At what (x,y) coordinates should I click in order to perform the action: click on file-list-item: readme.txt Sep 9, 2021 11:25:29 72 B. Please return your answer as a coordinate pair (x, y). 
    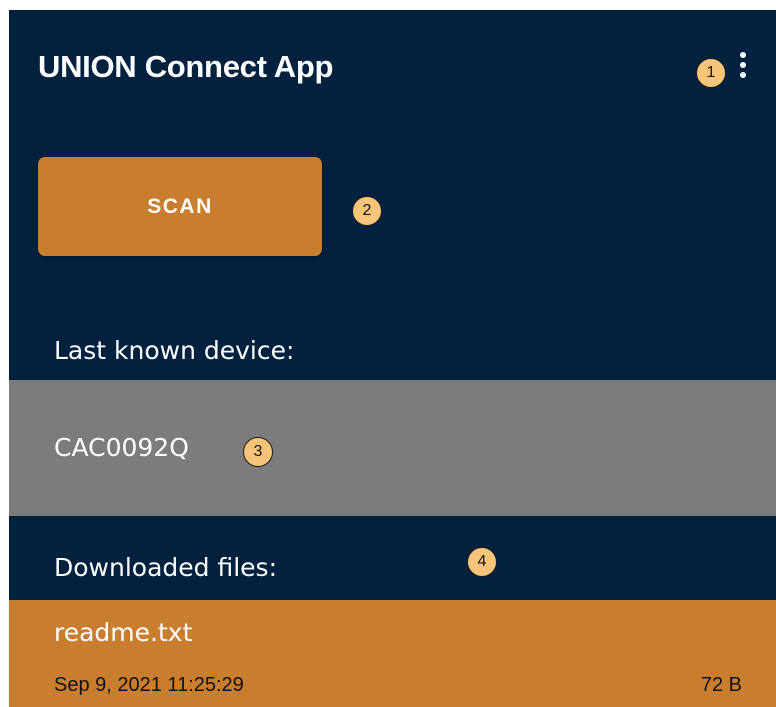
    Looking at the image, I should click on (392, 653).